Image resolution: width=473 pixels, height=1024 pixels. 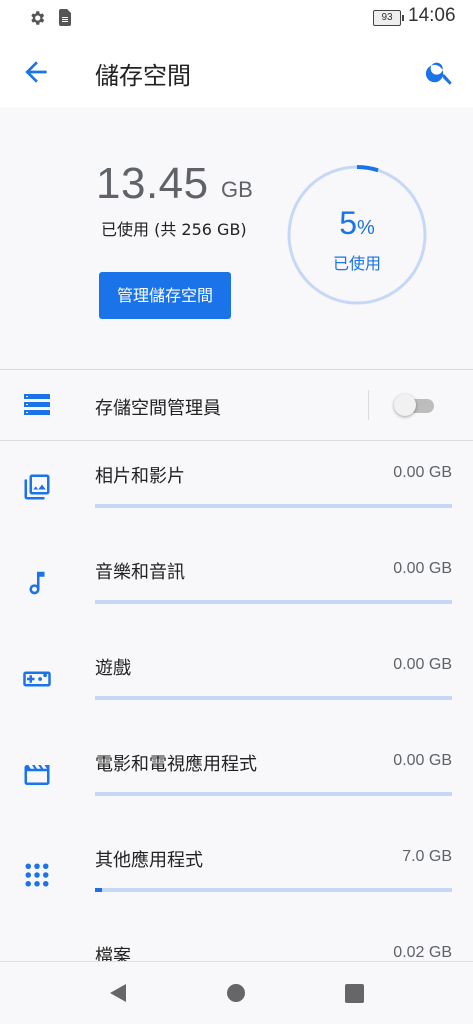 I want to click on category-name: 遊戲, so click(x=113, y=668).